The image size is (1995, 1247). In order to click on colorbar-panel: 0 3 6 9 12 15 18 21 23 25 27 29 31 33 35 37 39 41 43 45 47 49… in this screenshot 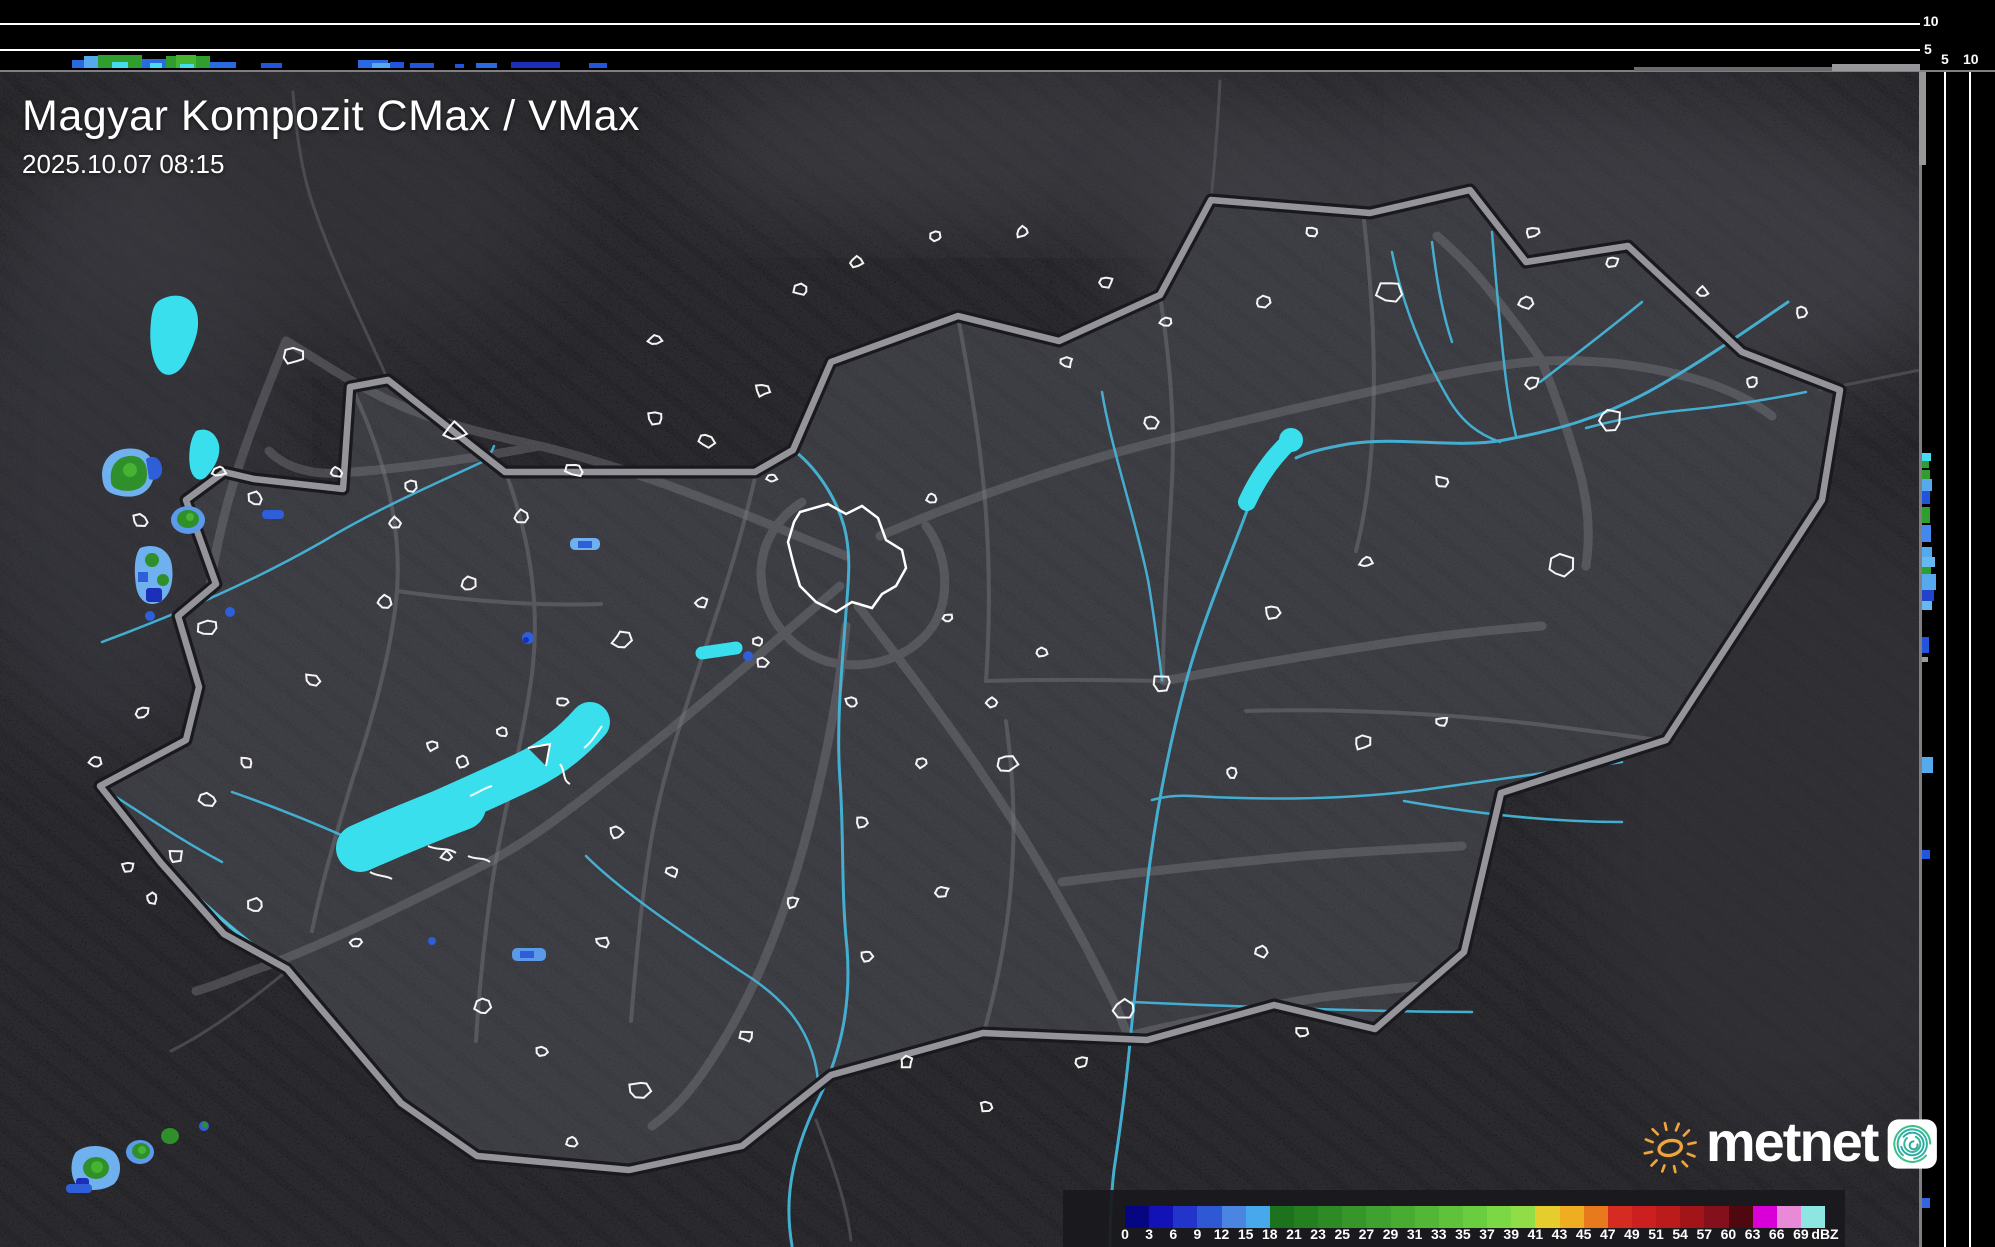, I will do `click(1454, 1218)`.